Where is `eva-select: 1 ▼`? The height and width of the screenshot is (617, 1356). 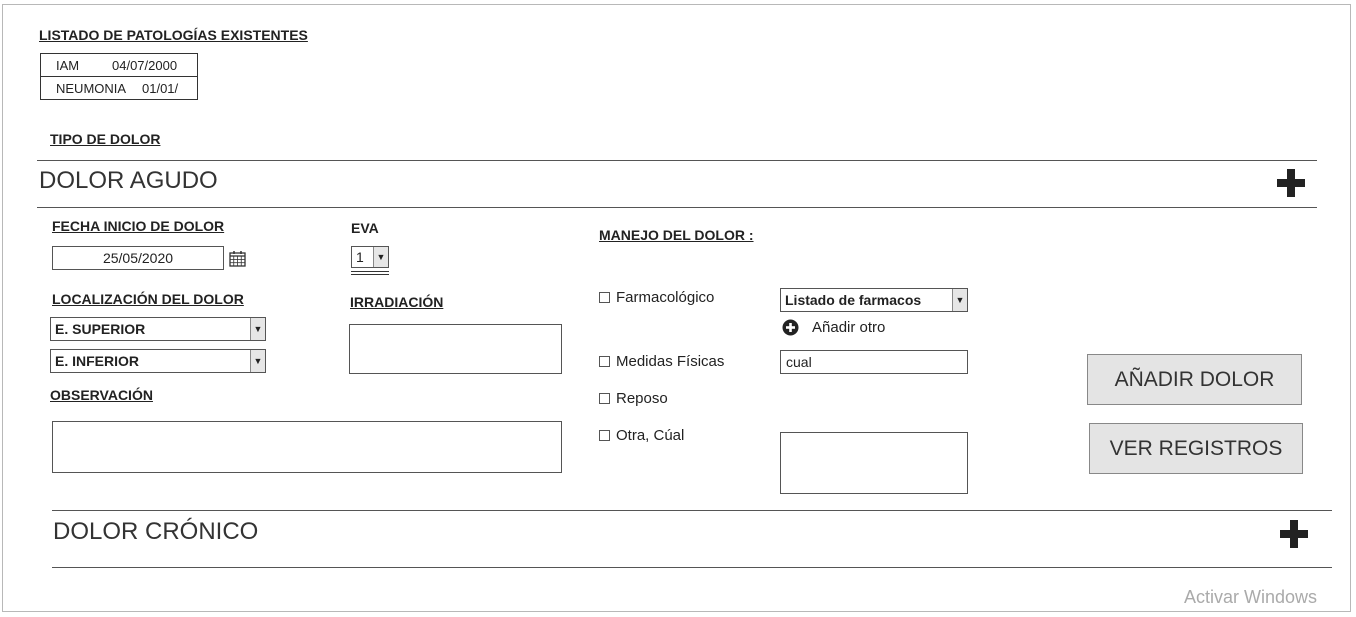
eva-select: 1 ▼ is located at coordinates (370, 257).